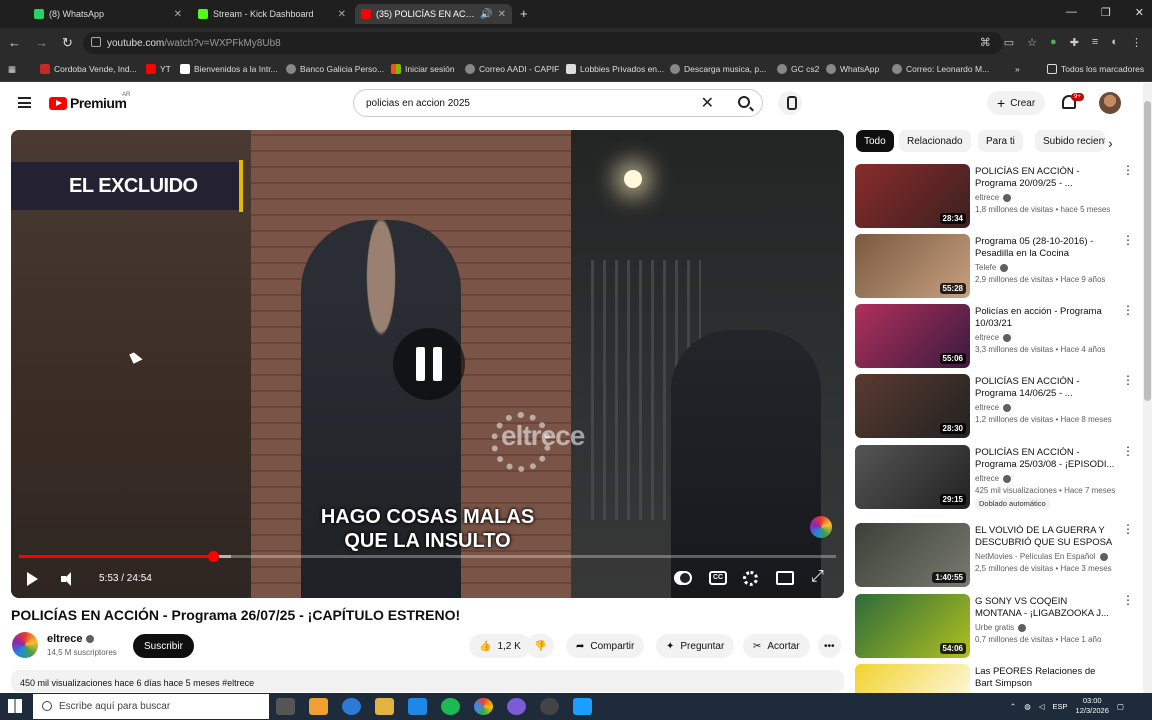 The height and width of the screenshot is (720, 1152). What do you see at coordinates (1074, 42) in the screenshot?
I see `puzzle-icon: ✚` at bounding box center [1074, 42].